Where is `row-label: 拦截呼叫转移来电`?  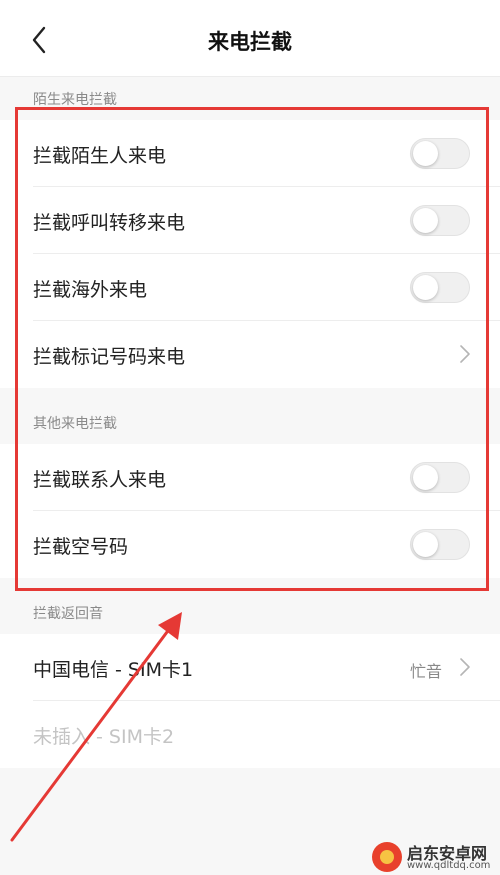 row-label: 拦截呼叫转移来电 is located at coordinates (109, 223).